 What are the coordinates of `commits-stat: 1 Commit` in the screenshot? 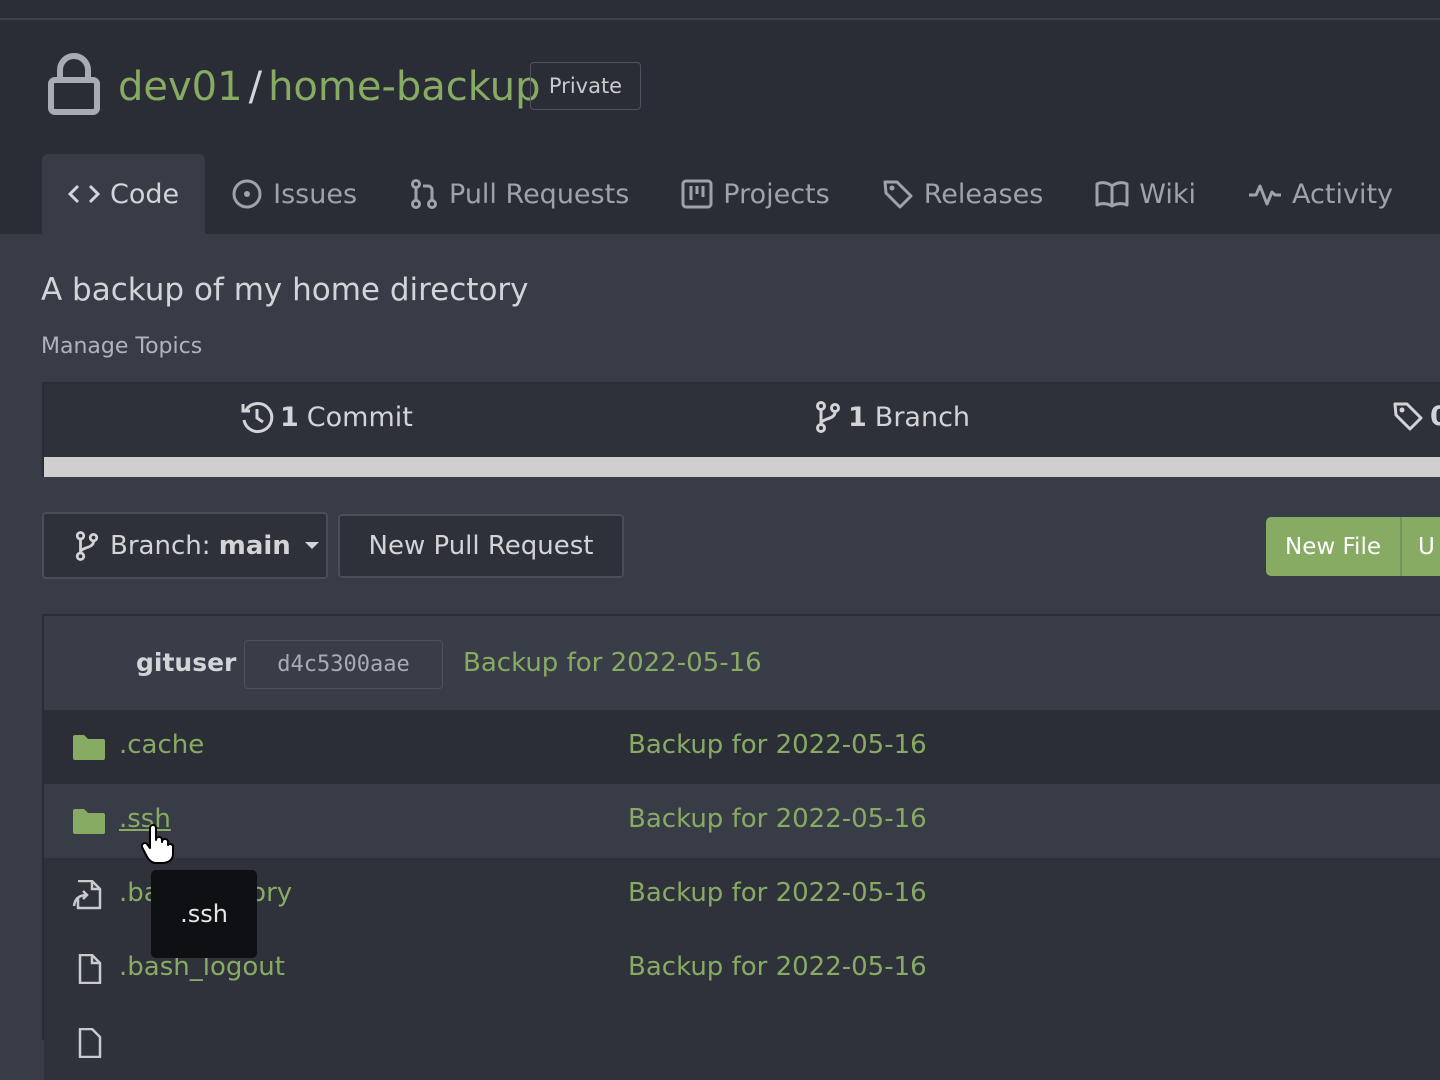 It's located at (326, 417).